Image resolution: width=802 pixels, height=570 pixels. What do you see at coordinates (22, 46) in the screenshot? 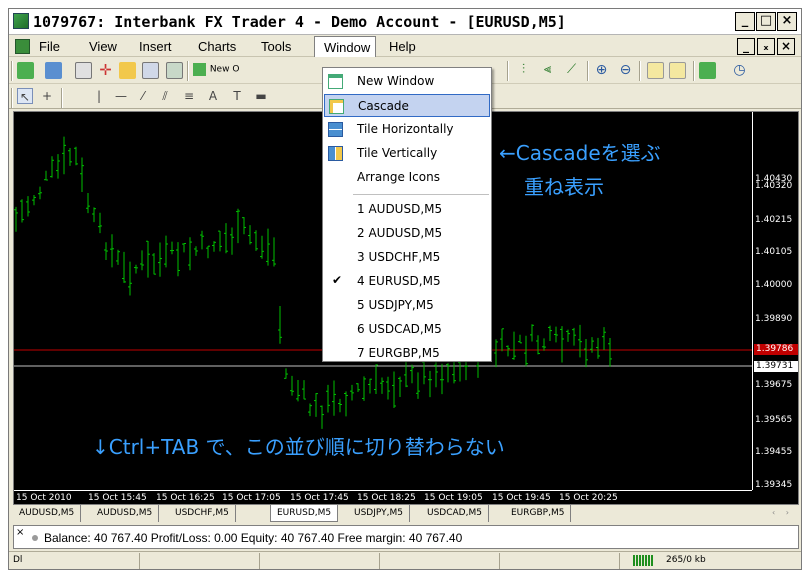
I see `chart-window-icon` at bounding box center [22, 46].